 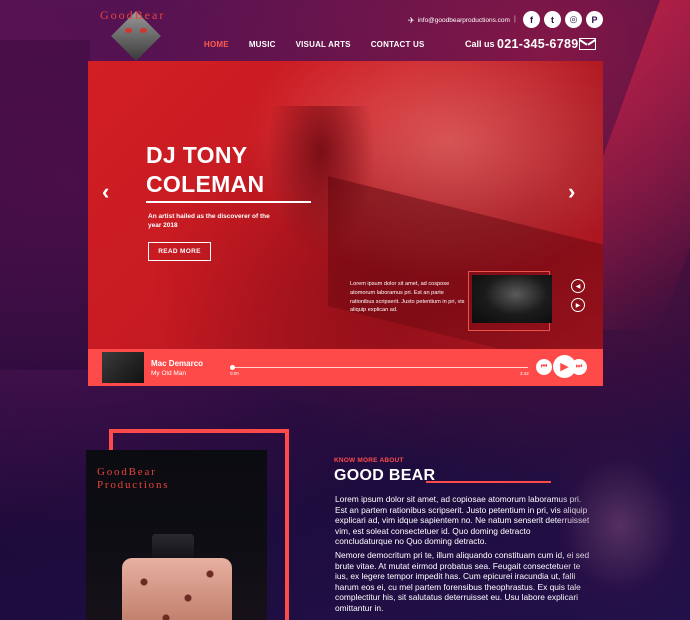 I want to click on audio-player: Mac Demarco My Old Man 0:00 3:42 ⏮ ▶ ⏭, so click(x=345, y=367).